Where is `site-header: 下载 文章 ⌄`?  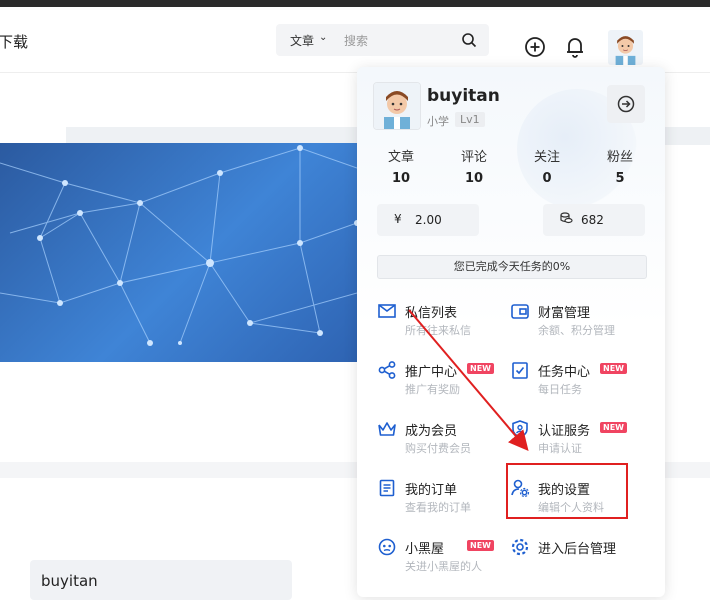 site-header: 下载 文章 ⌄ is located at coordinates (355, 40).